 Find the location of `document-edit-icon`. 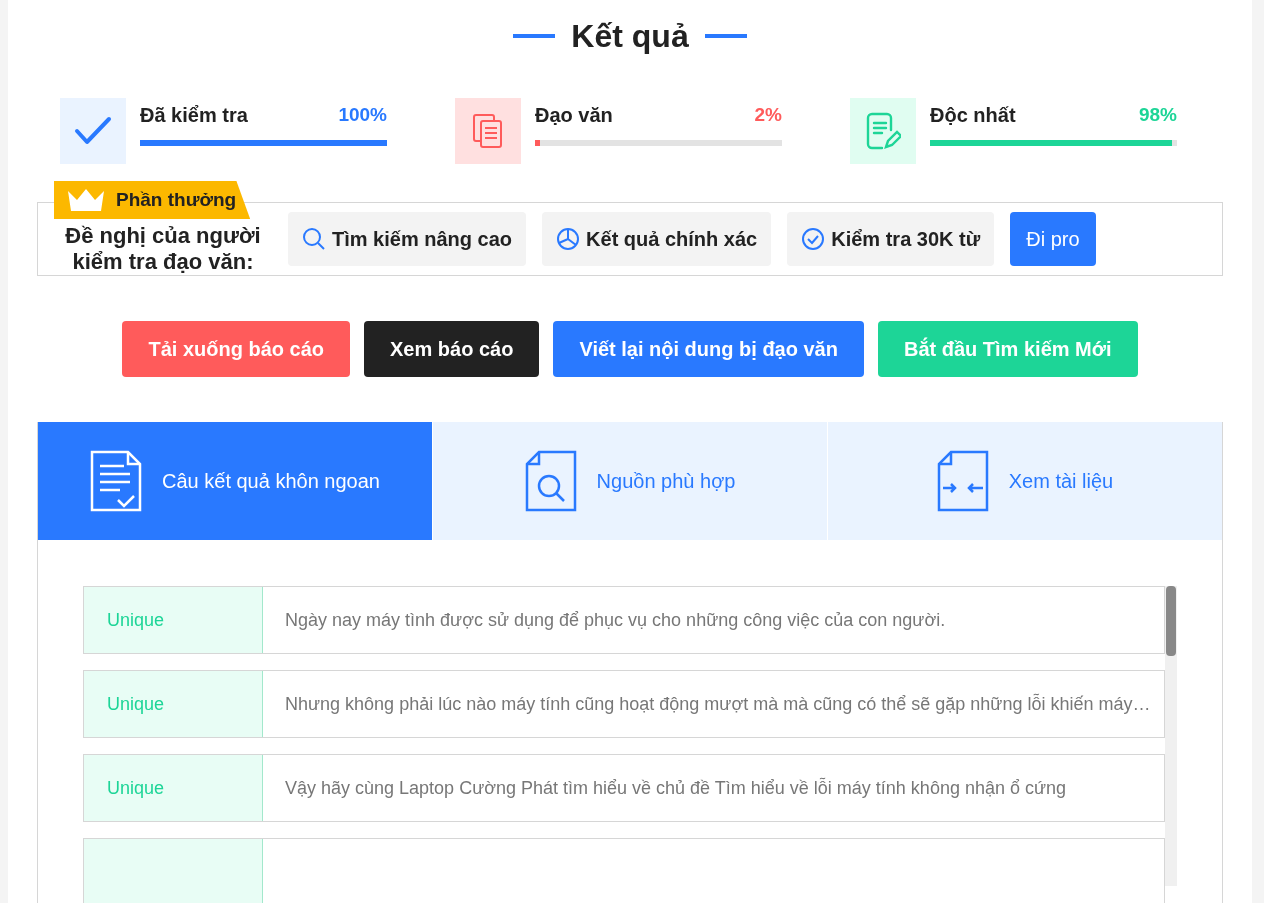

document-edit-icon is located at coordinates (883, 131).